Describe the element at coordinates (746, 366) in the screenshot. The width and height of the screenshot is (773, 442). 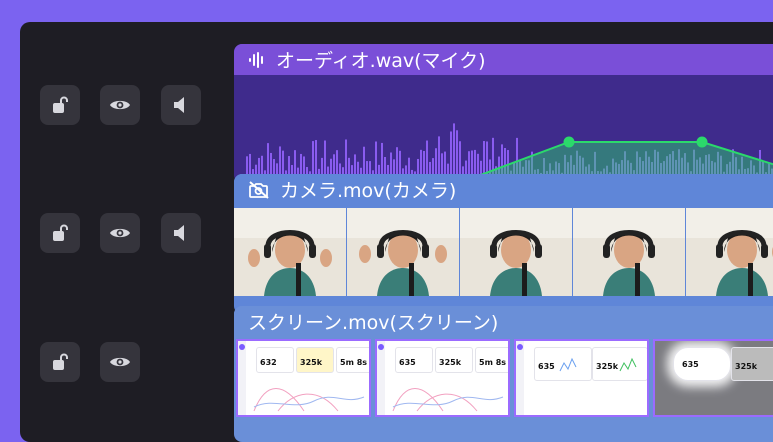
I see `thumb-metric-2: 325k` at that location.